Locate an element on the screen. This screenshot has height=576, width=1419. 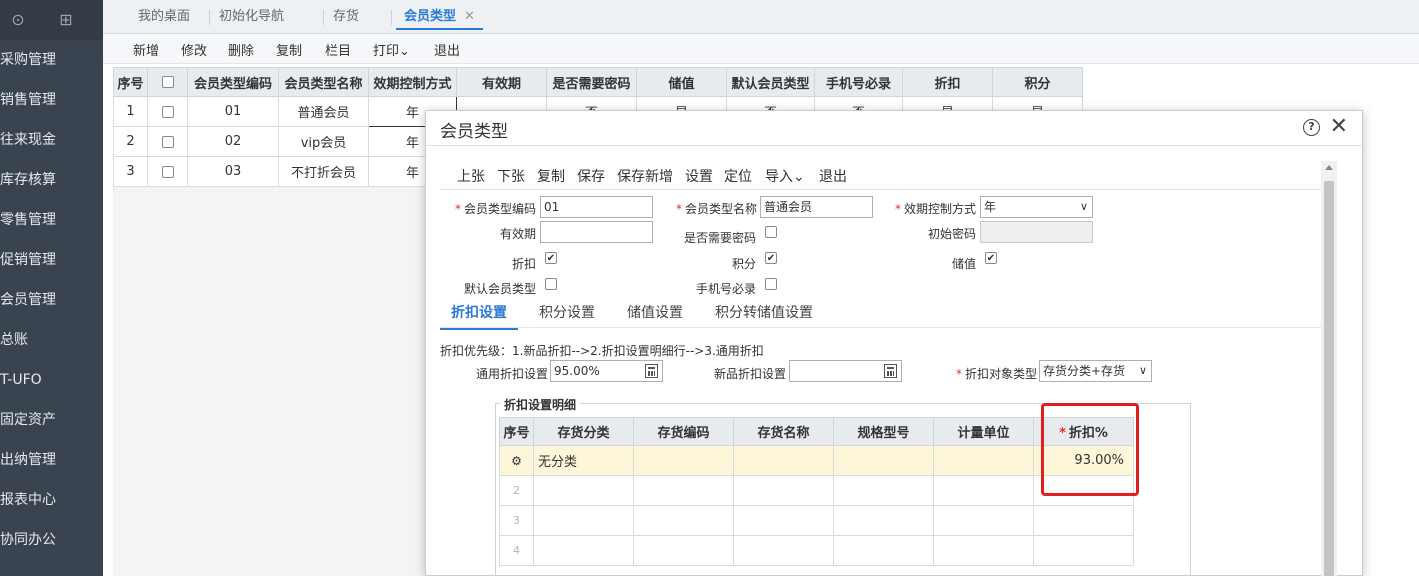
search-icon: ⊙ is located at coordinates (18, 20).